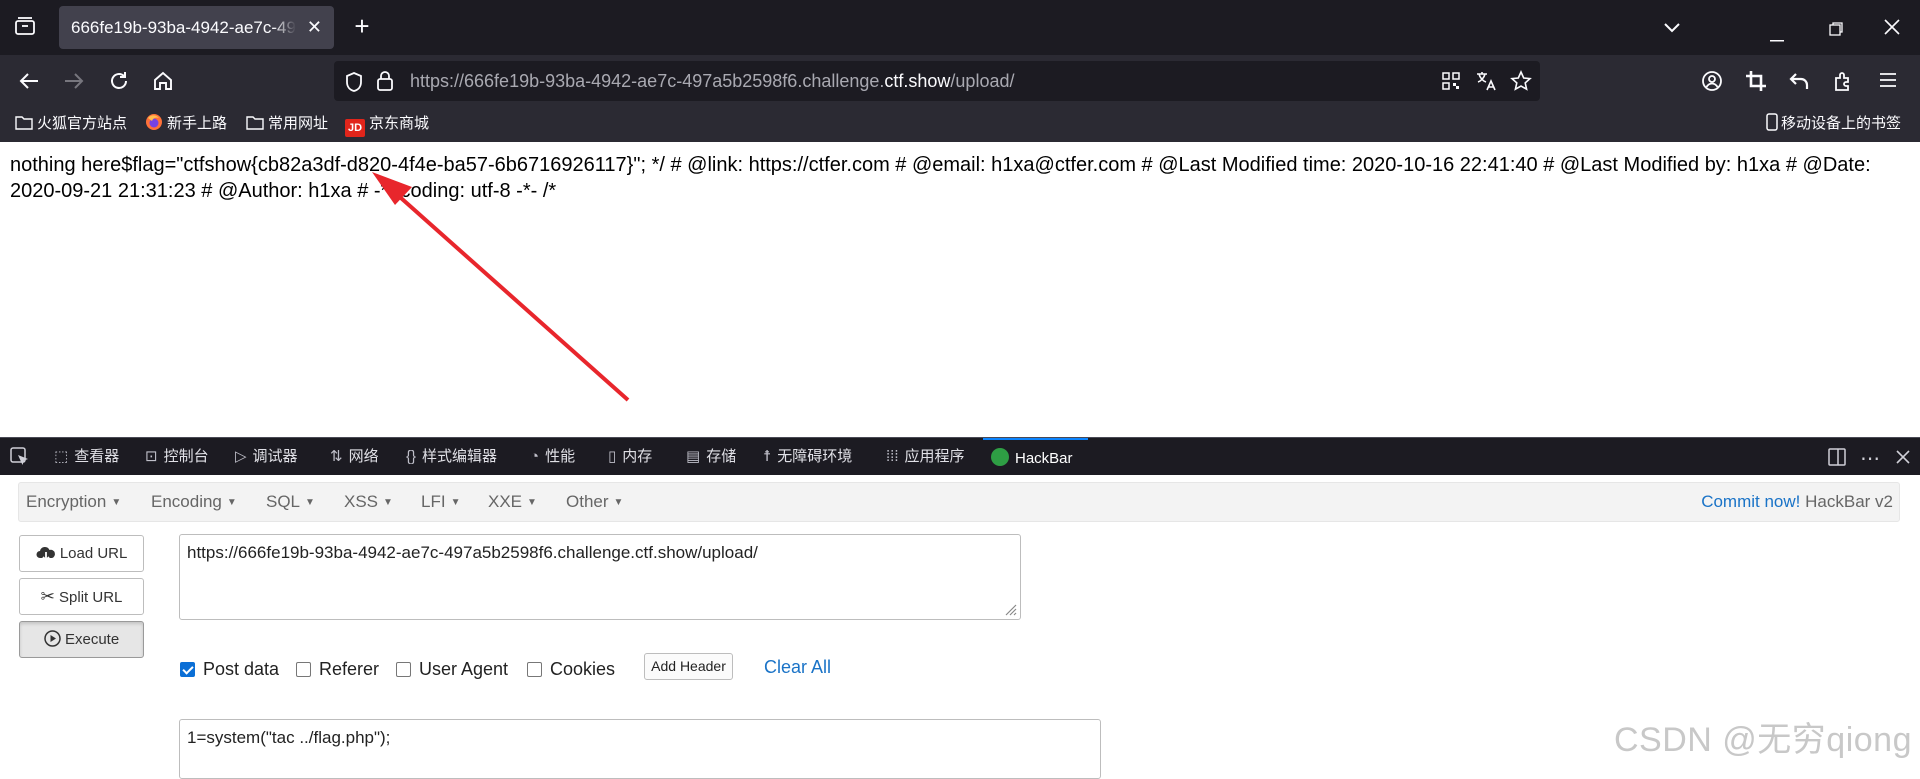  Describe the element at coordinates (354, 84) in the screenshot. I see `shield-icon` at that location.